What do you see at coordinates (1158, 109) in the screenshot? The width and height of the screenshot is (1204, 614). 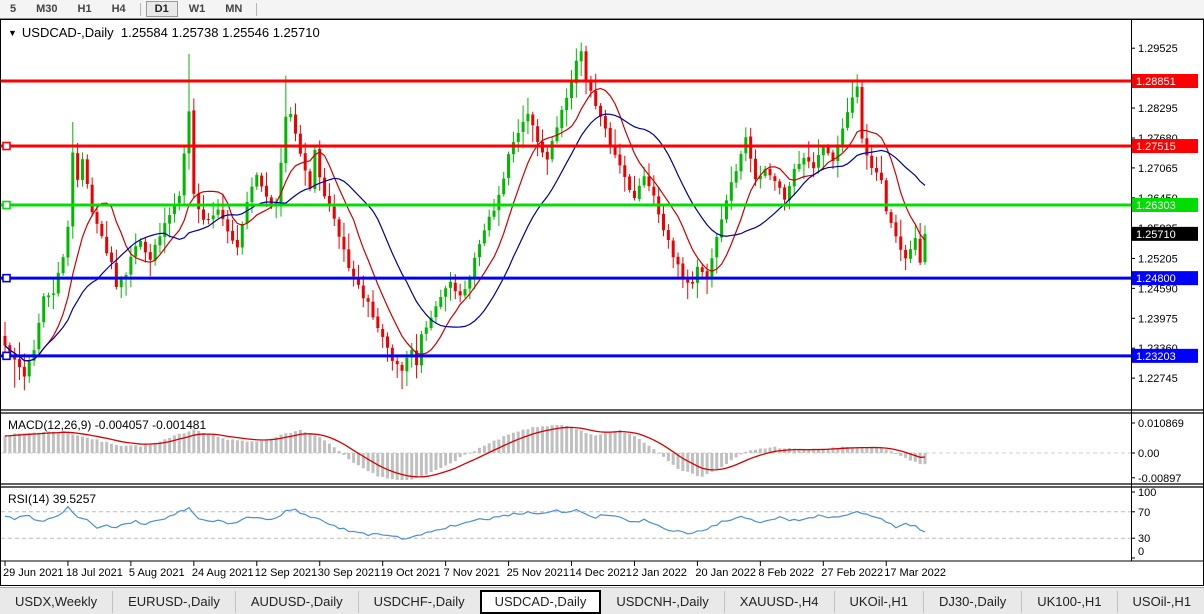 I see `svg-text: 1.28295` at bounding box center [1158, 109].